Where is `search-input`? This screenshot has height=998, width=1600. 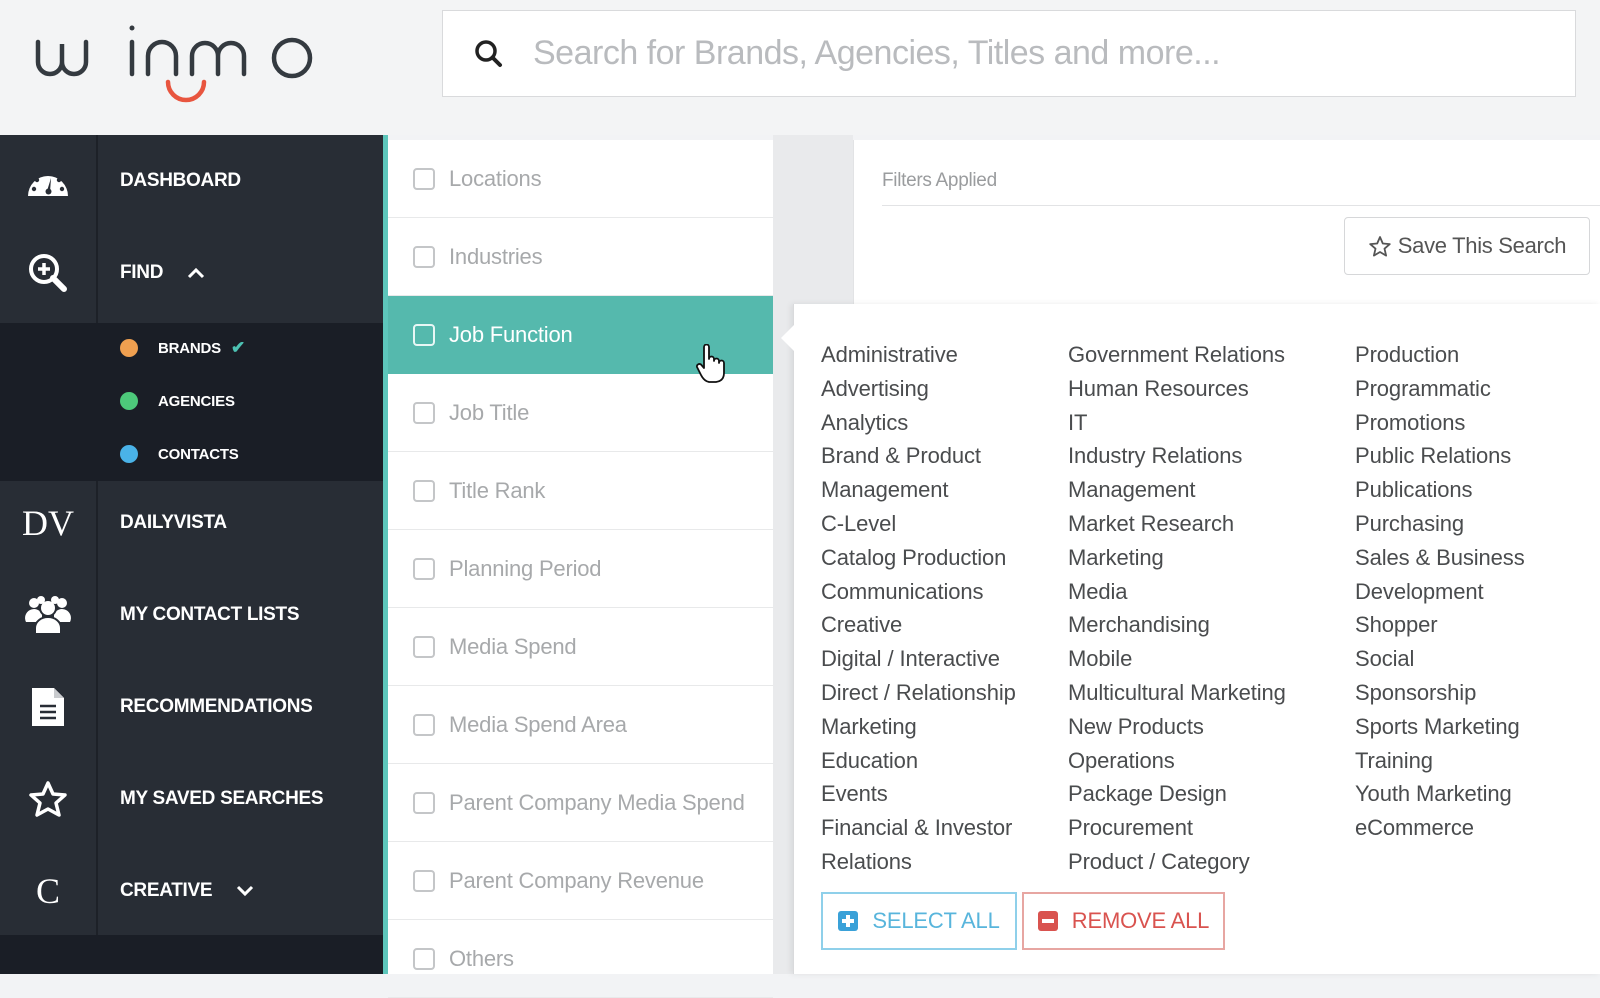
search-input is located at coordinates (1054, 53).